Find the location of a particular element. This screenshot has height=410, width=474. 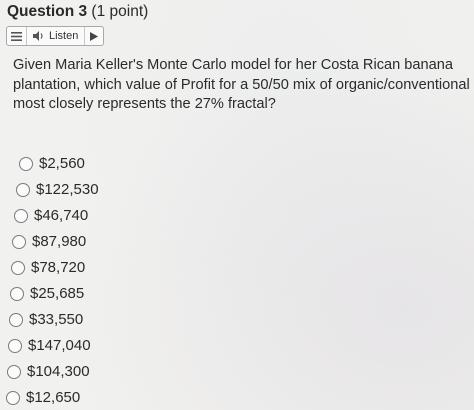

answer-option: $122,530 is located at coordinates (57, 189).